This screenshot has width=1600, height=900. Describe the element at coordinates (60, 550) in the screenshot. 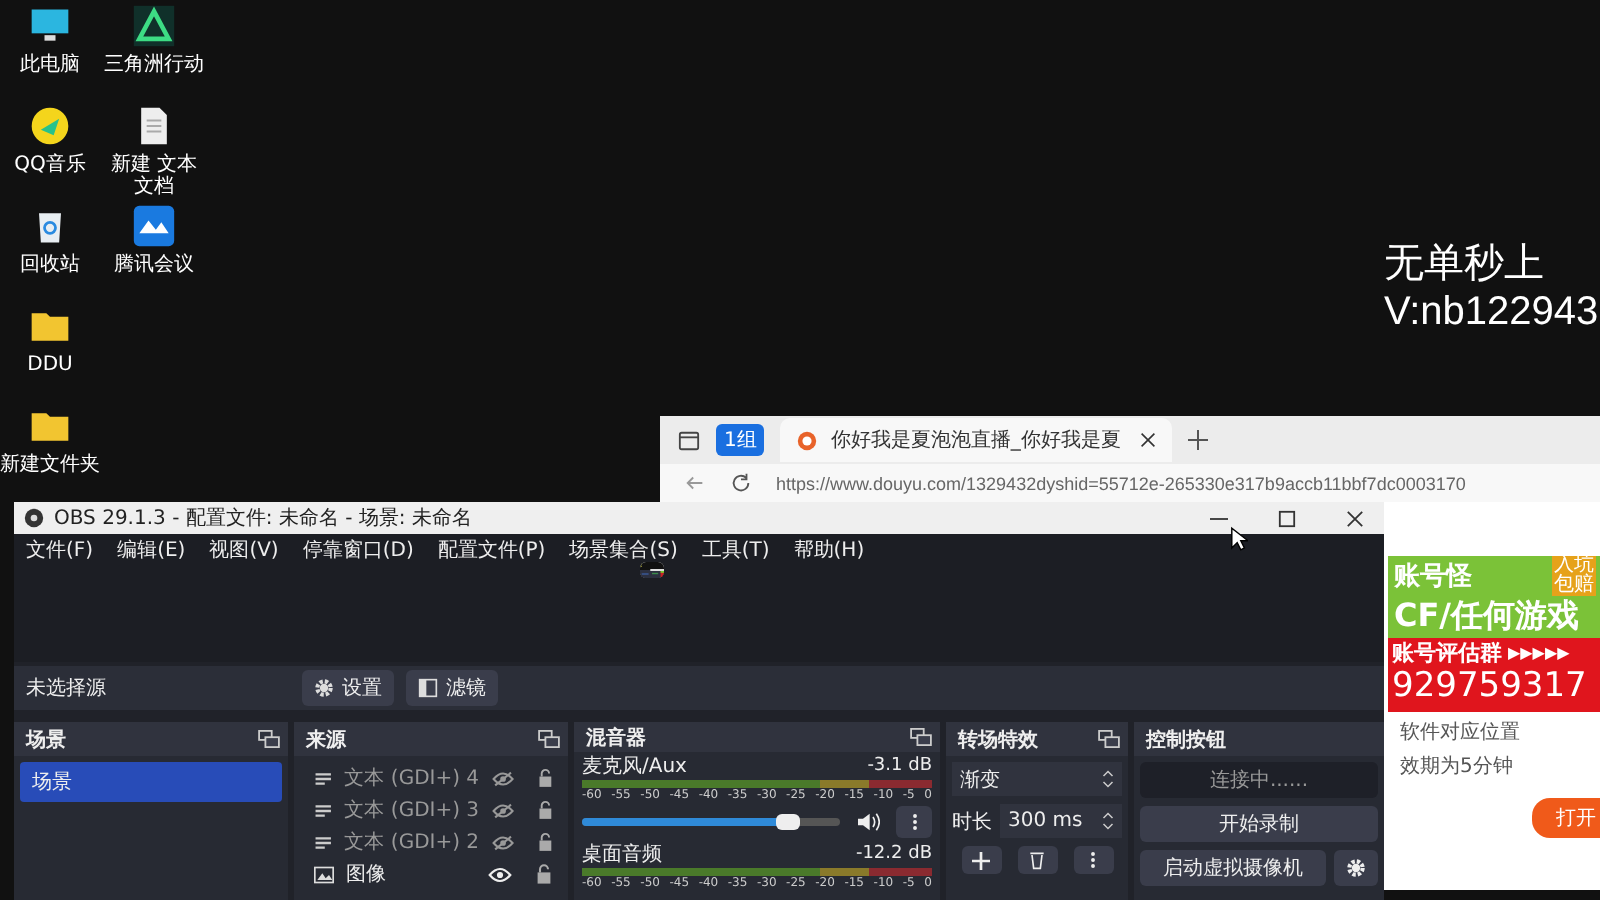

I see `menu-item: 文件(F)` at that location.